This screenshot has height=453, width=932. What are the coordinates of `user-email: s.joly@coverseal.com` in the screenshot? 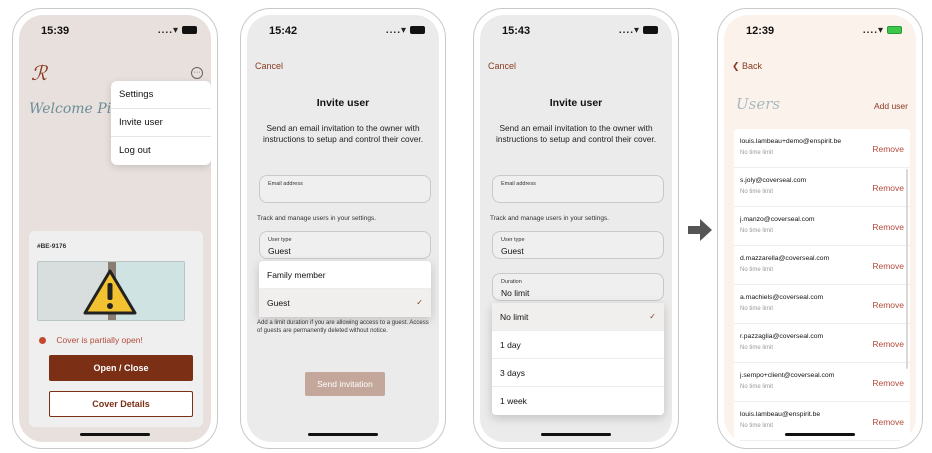 It's located at (773, 180).